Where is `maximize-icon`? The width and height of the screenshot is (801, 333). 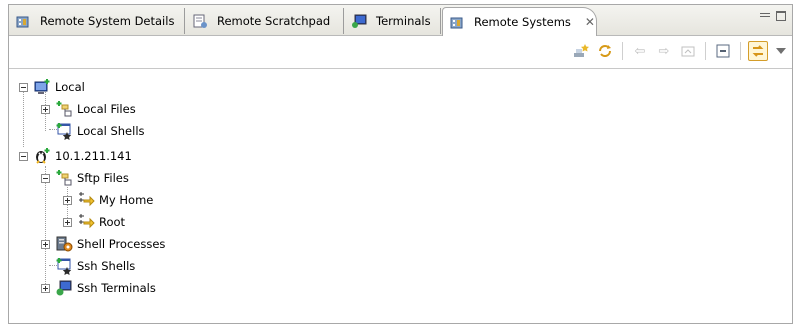 maximize-icon is located at coordinates (781, 16).